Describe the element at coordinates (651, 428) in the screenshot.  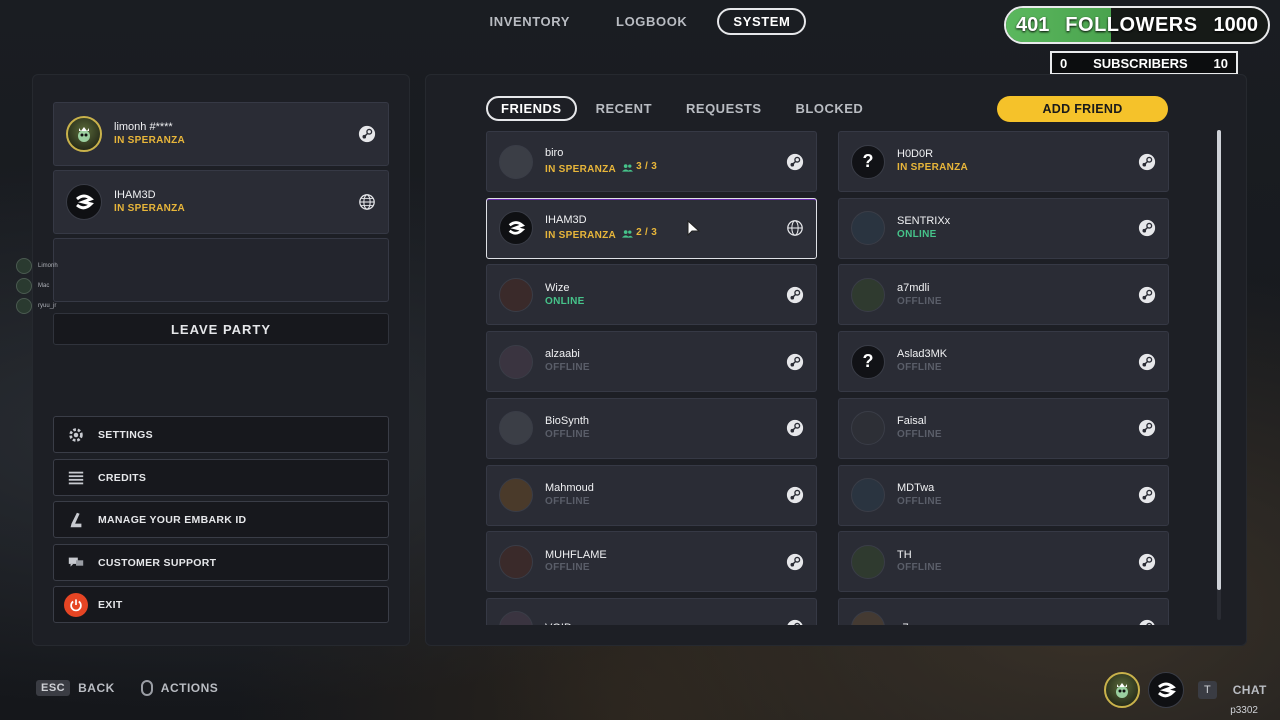
I see `friend-card: BioSynth OFFLINE` at that location.